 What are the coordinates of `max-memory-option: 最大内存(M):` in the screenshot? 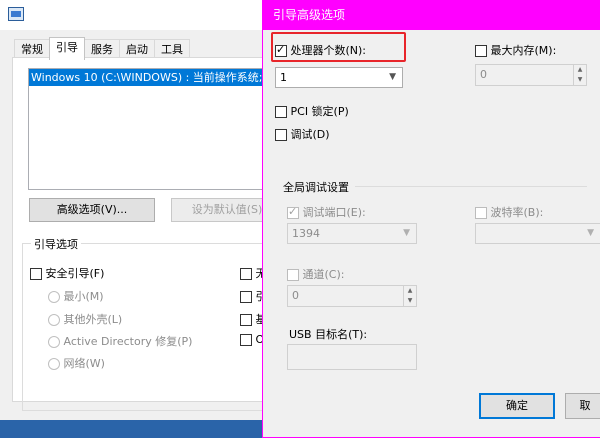 It's located at (515, 50).